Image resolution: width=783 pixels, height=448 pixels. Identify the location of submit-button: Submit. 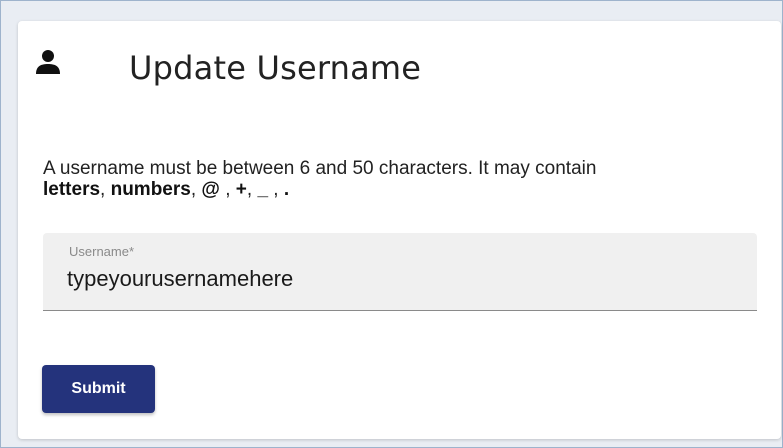
(98, 389).